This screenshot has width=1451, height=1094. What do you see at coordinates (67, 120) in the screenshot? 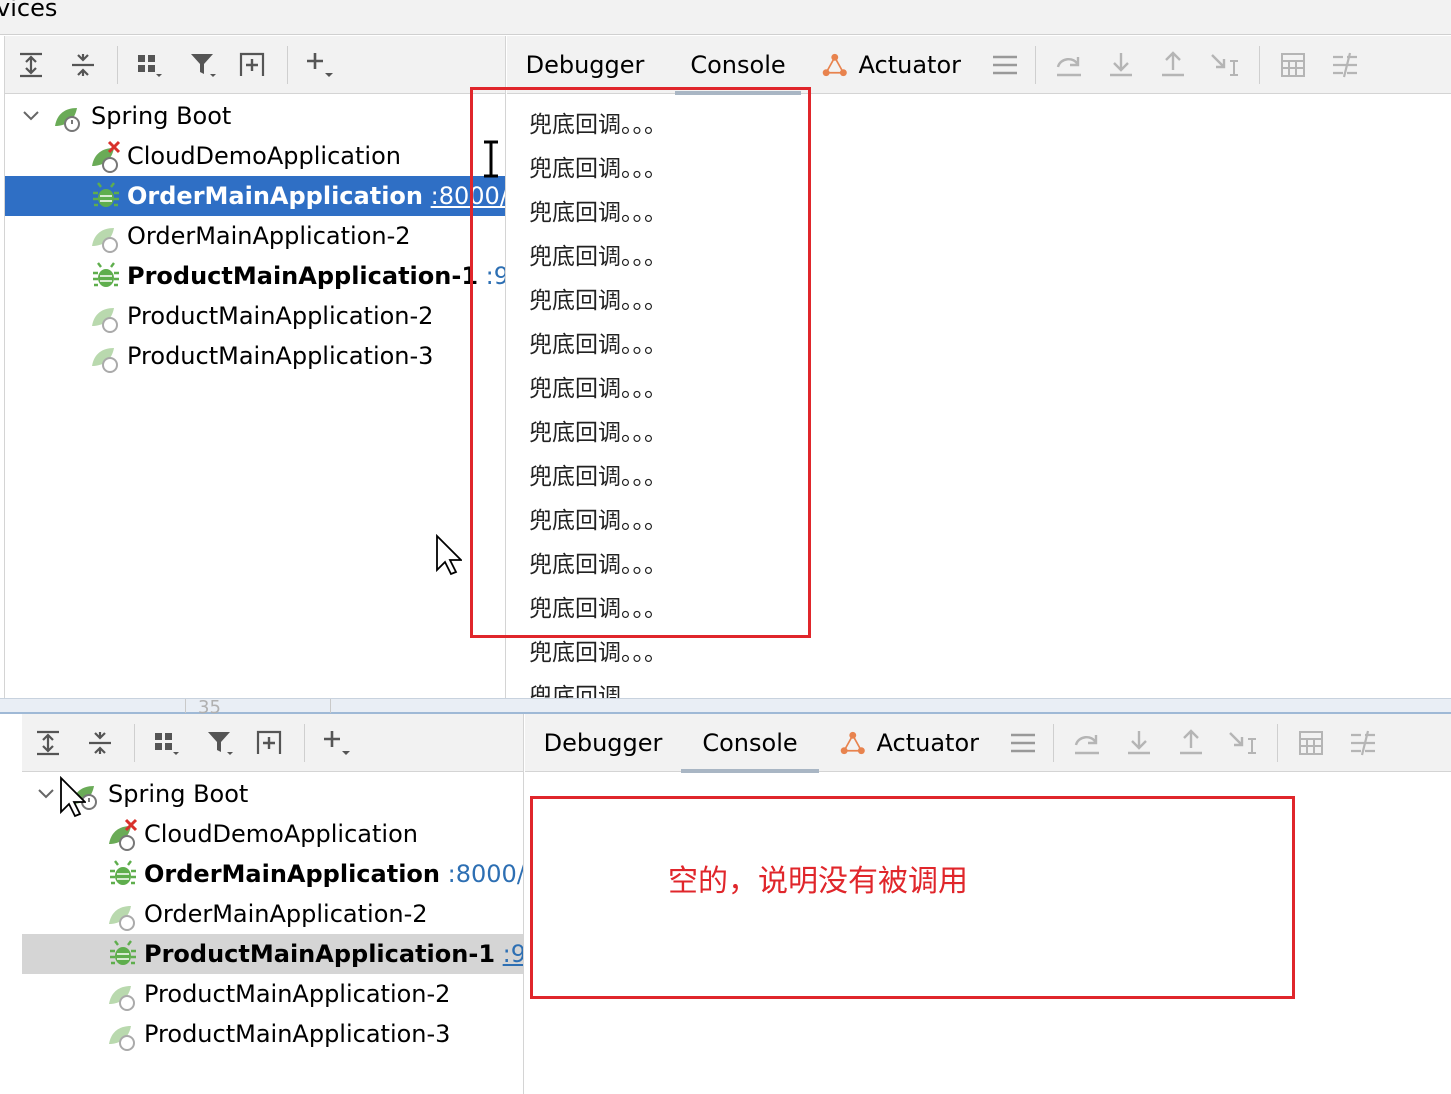
I see `spring-boot-icon` at bounding box center [67, 120].